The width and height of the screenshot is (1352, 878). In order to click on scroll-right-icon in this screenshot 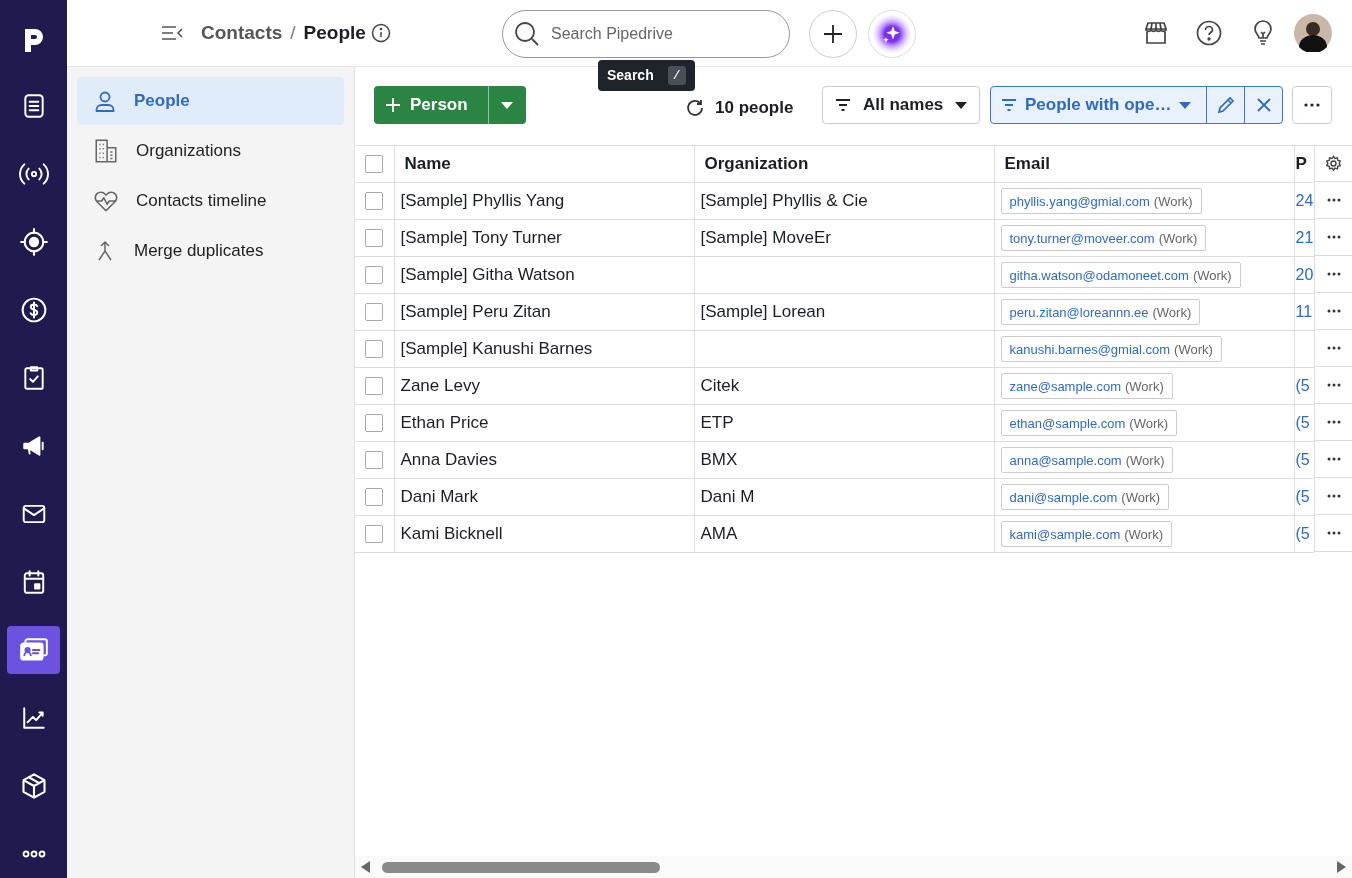, I will do `click(1341, 867)`.